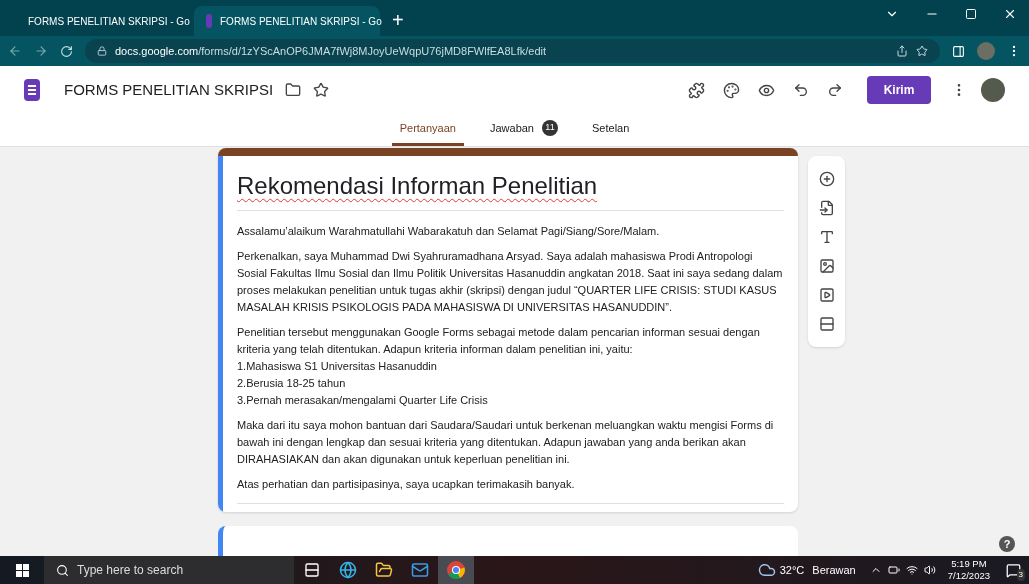 Image resolution: width=1029 pixels, height=584 pixels. What do you see at coordinates (731, 90) in the screenshot?
I see `palette-icon` at bounding box center [731, 90].